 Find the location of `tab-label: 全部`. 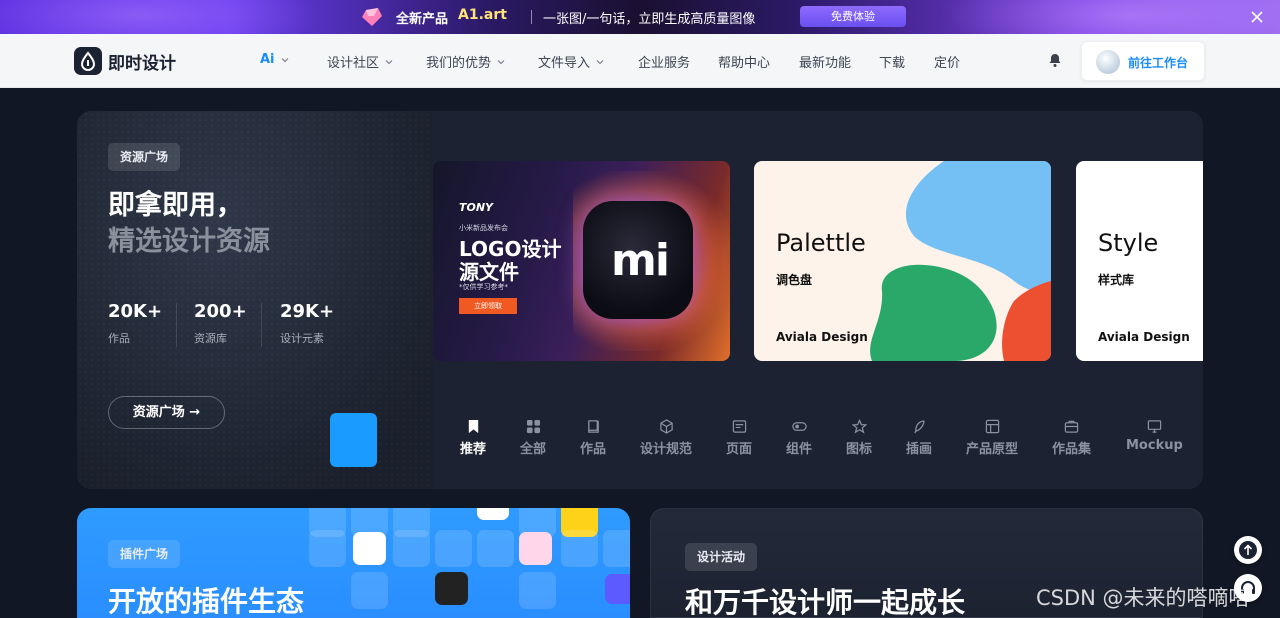

tab-label: 全部 is located at coordinates (533, 449).